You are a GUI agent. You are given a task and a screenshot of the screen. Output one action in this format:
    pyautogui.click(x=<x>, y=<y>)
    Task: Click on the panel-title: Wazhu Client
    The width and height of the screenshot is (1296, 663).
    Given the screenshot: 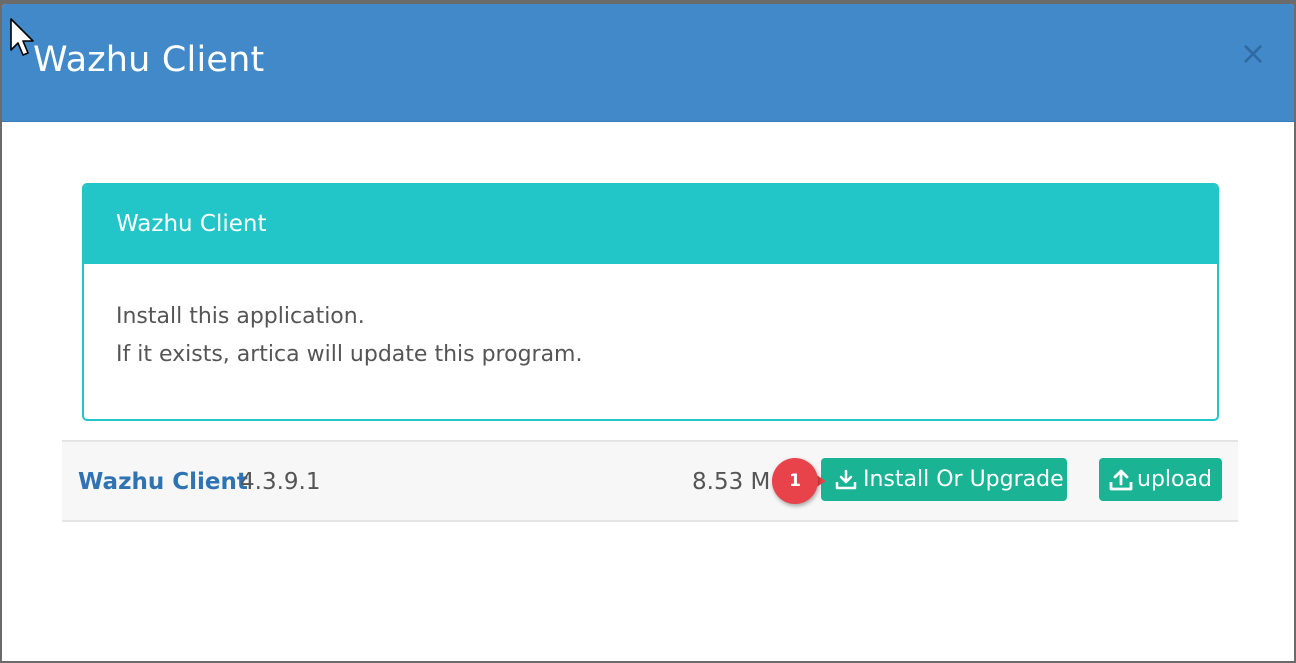 What is the action you would take?
    pyautogui.click(x=191, y=224)
    